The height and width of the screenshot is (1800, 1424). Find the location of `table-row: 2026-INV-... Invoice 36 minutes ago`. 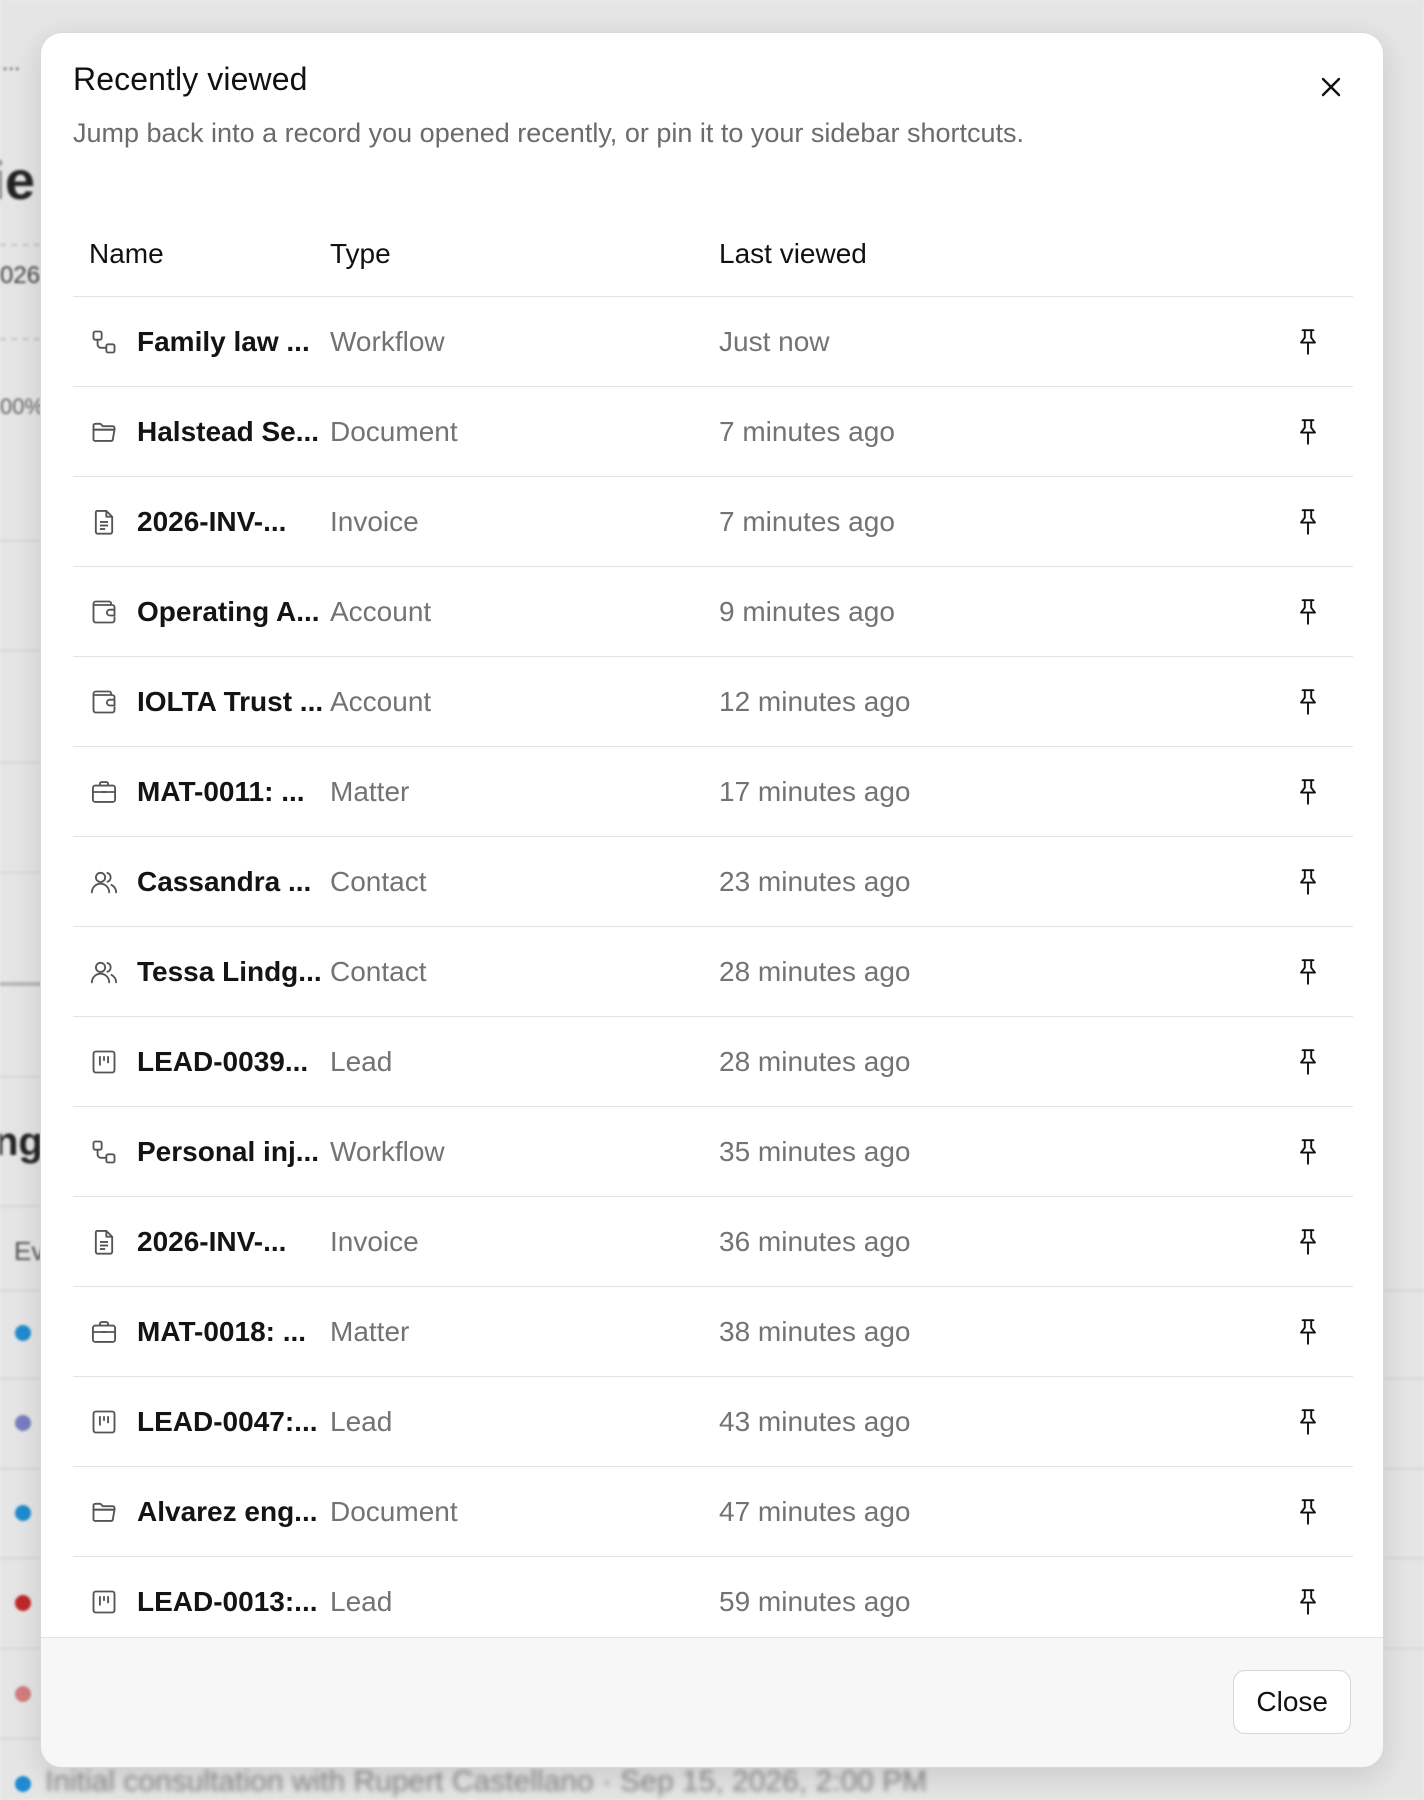

table-row: 2026-INV-... Invoice 36 minutes ago is located at coordinates (713, 1242).